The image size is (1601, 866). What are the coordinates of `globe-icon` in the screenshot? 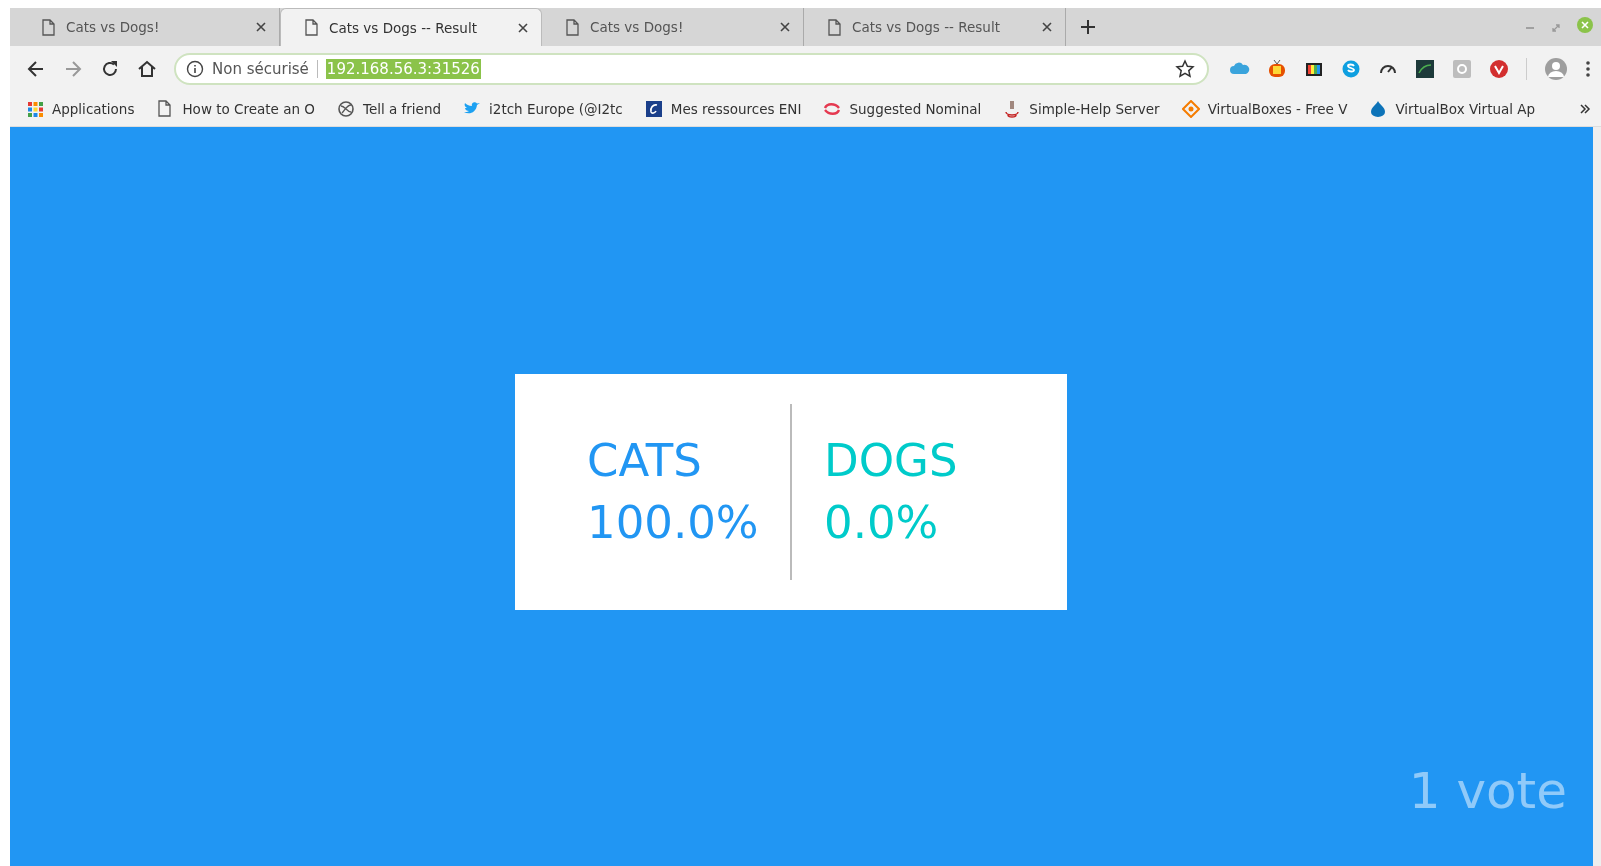 It's located at (345, 109).